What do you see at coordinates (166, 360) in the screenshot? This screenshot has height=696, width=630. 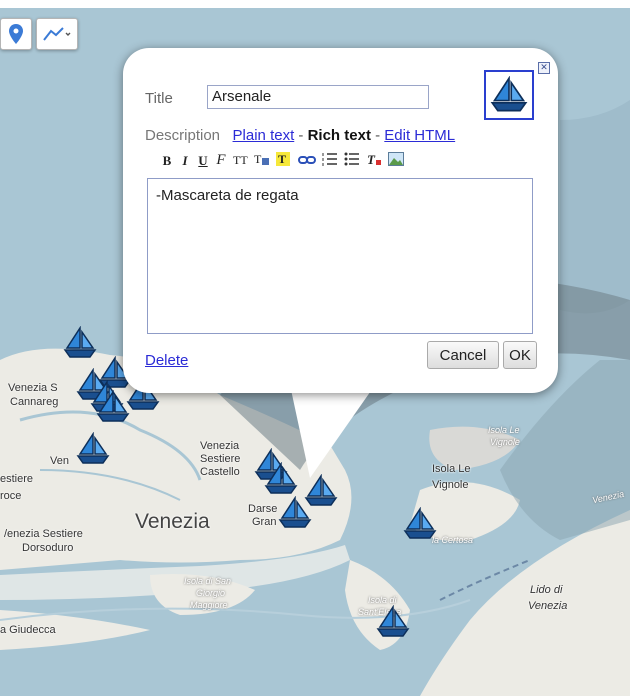 I see `delete-link: Delete` at bounding box center [166, 360].